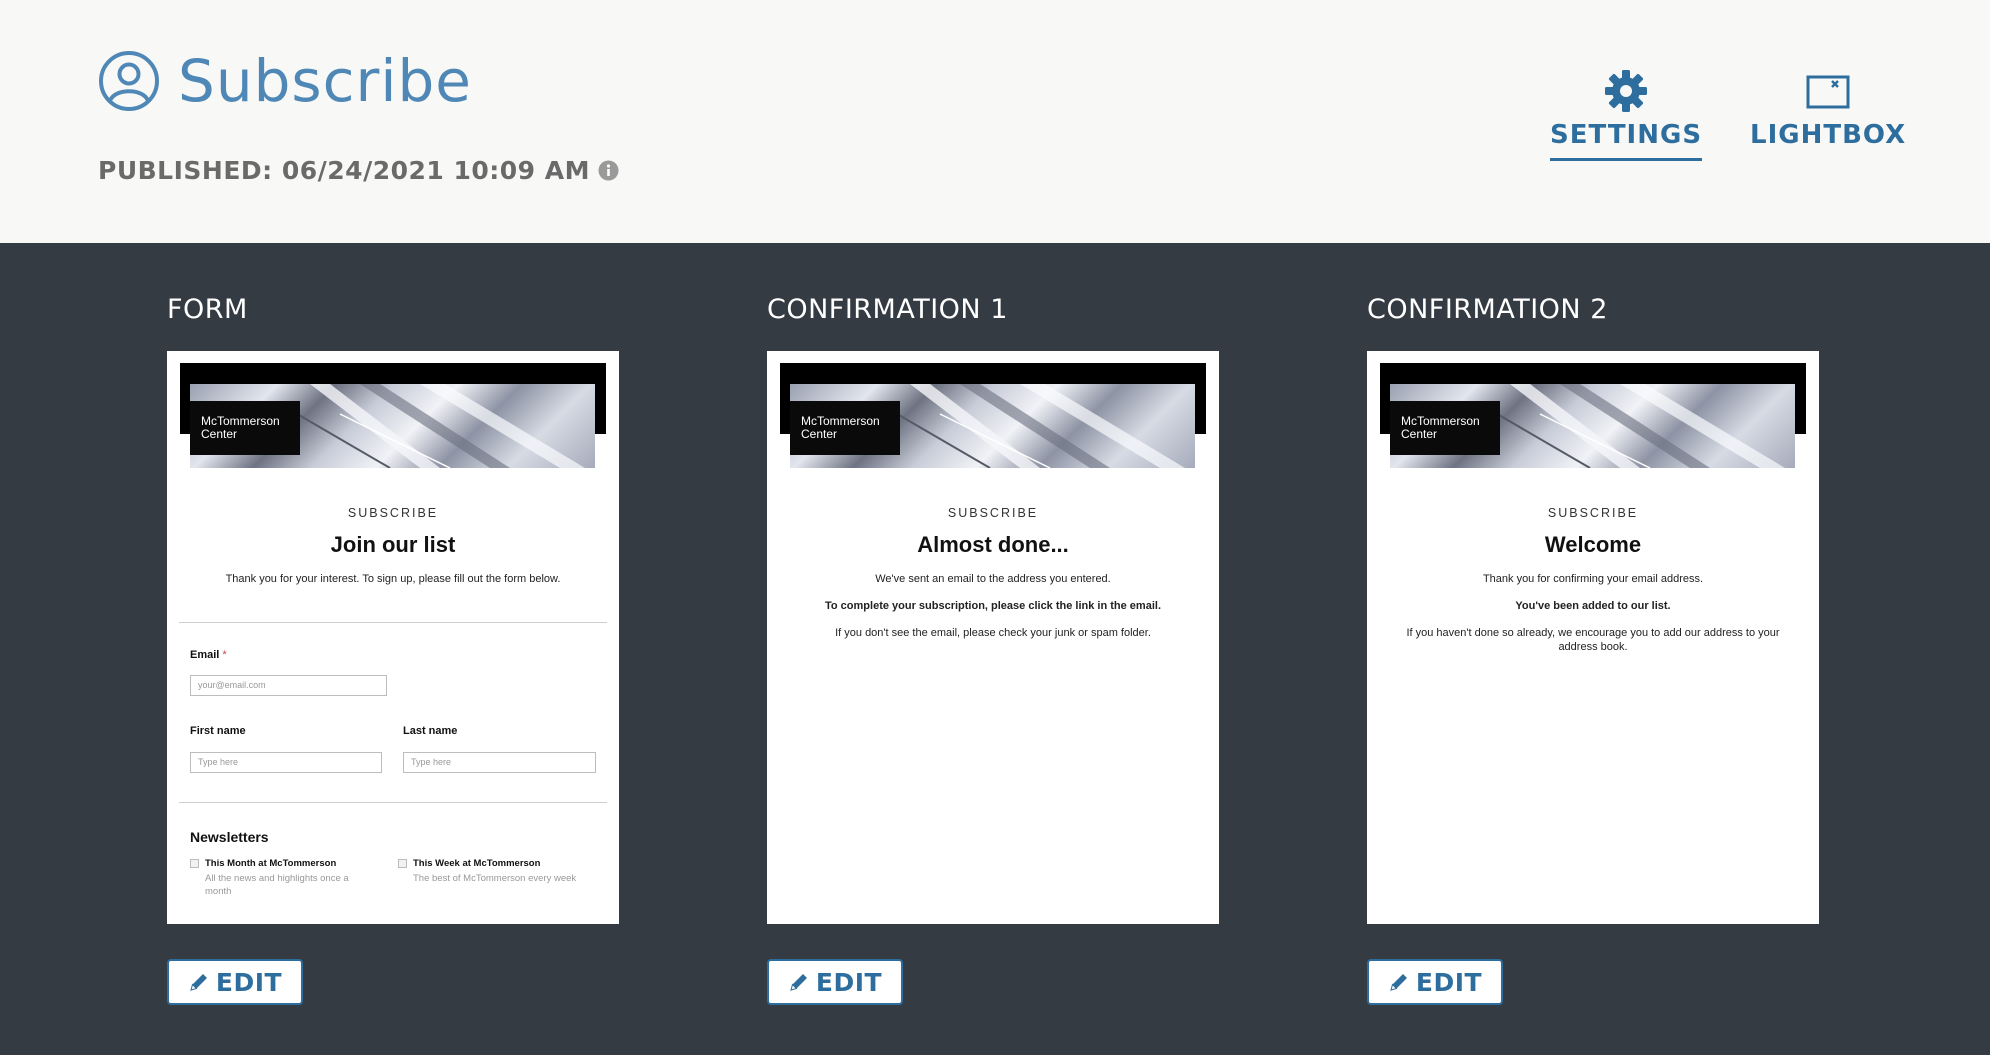 The width and height of the screenshot is (1990, 1055). What do you see at coordinates (1593, 544) in the screenshot?
I see `card-heading: Welcome` at bounding box center [1593, 544].